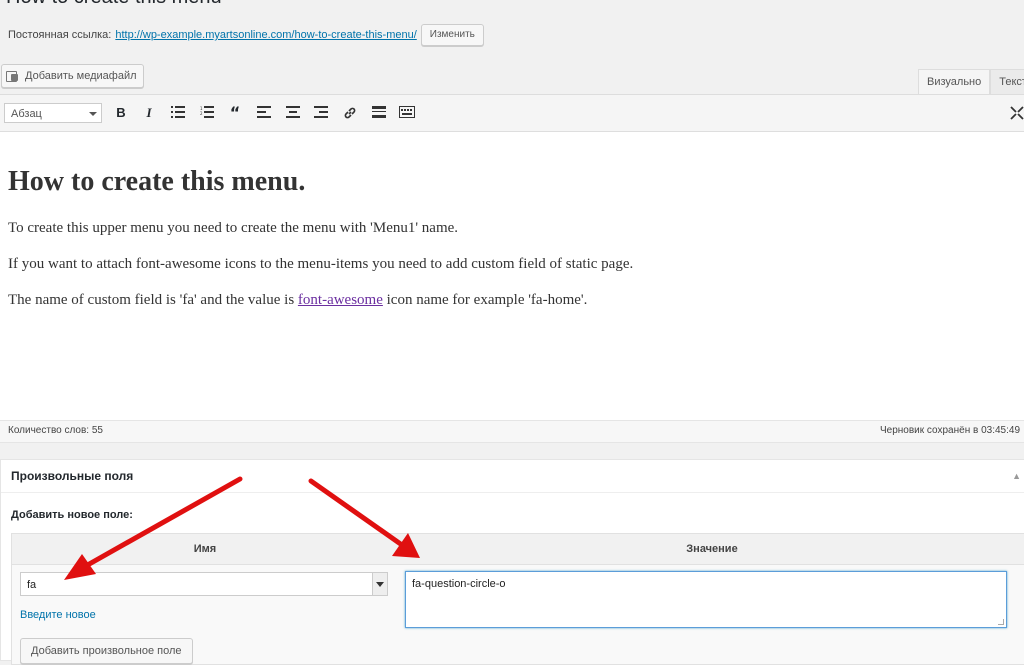 This screenshot has width=1024, height=665. Describe the element at coordinates (207, 113) in the screenshot. I see `numbered-list-icon: 12` at that location.